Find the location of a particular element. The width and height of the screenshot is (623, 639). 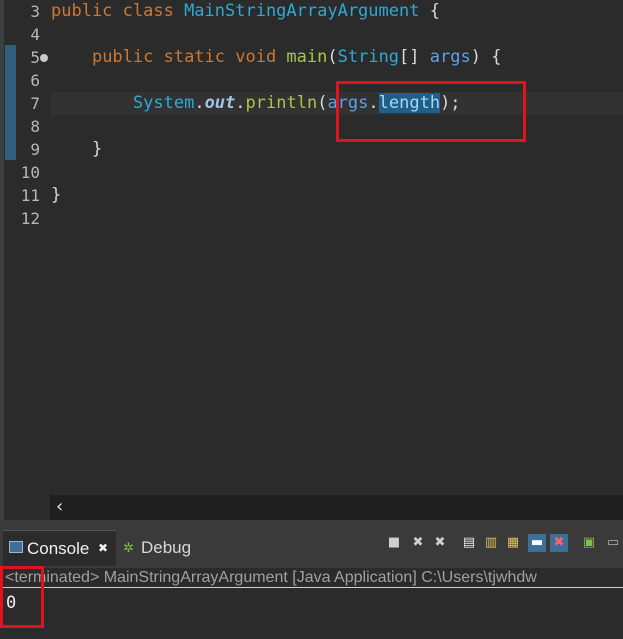

line-number: 5 is located at coordinates (35, 57).